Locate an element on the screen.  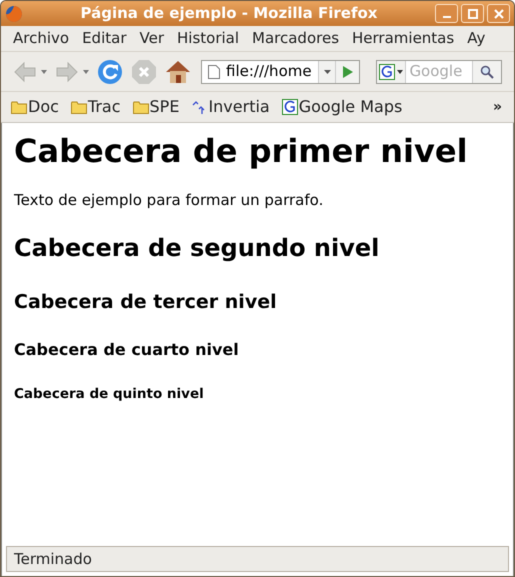
maximize-button is located at coordinates (472, 13).